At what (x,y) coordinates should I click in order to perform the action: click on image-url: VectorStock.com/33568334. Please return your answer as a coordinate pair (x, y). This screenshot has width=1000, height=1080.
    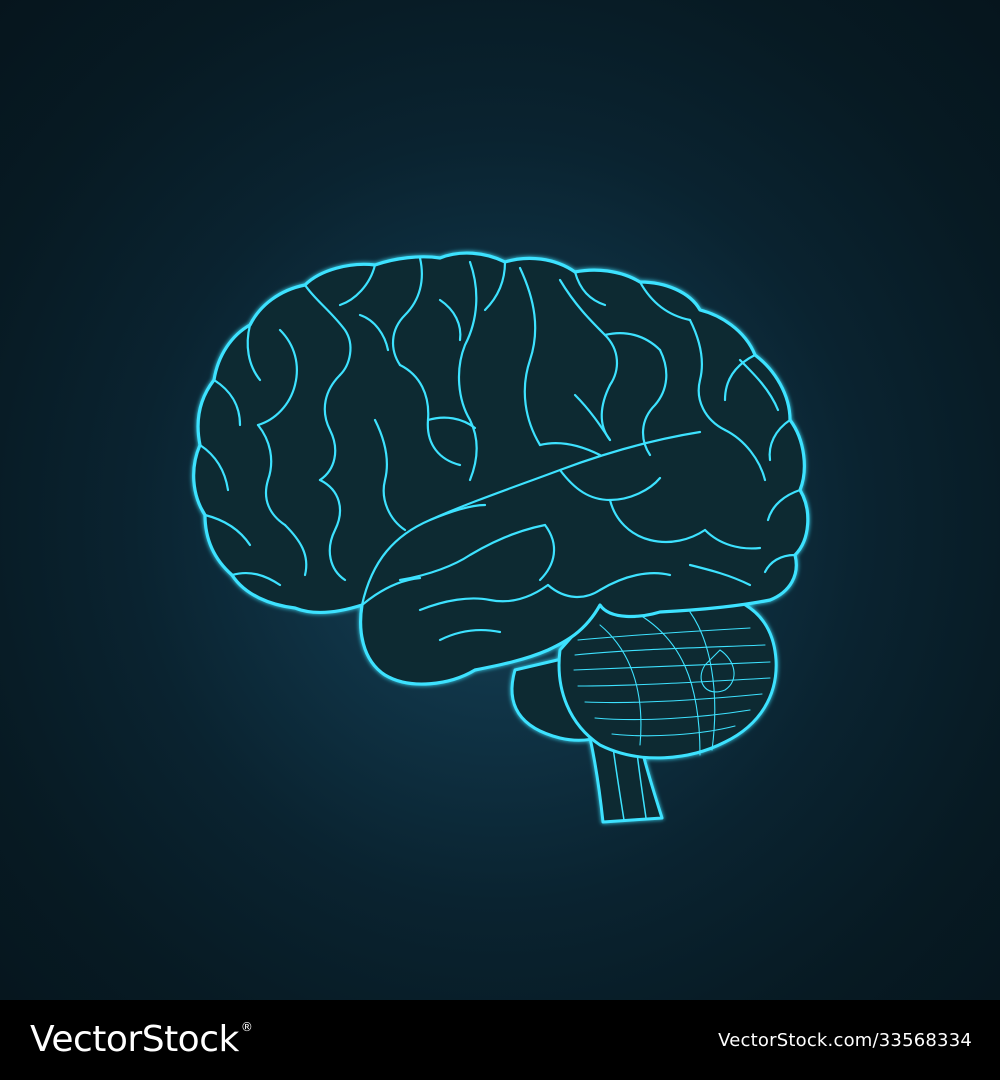
    Looking at the image, I should click on (845, 1040).